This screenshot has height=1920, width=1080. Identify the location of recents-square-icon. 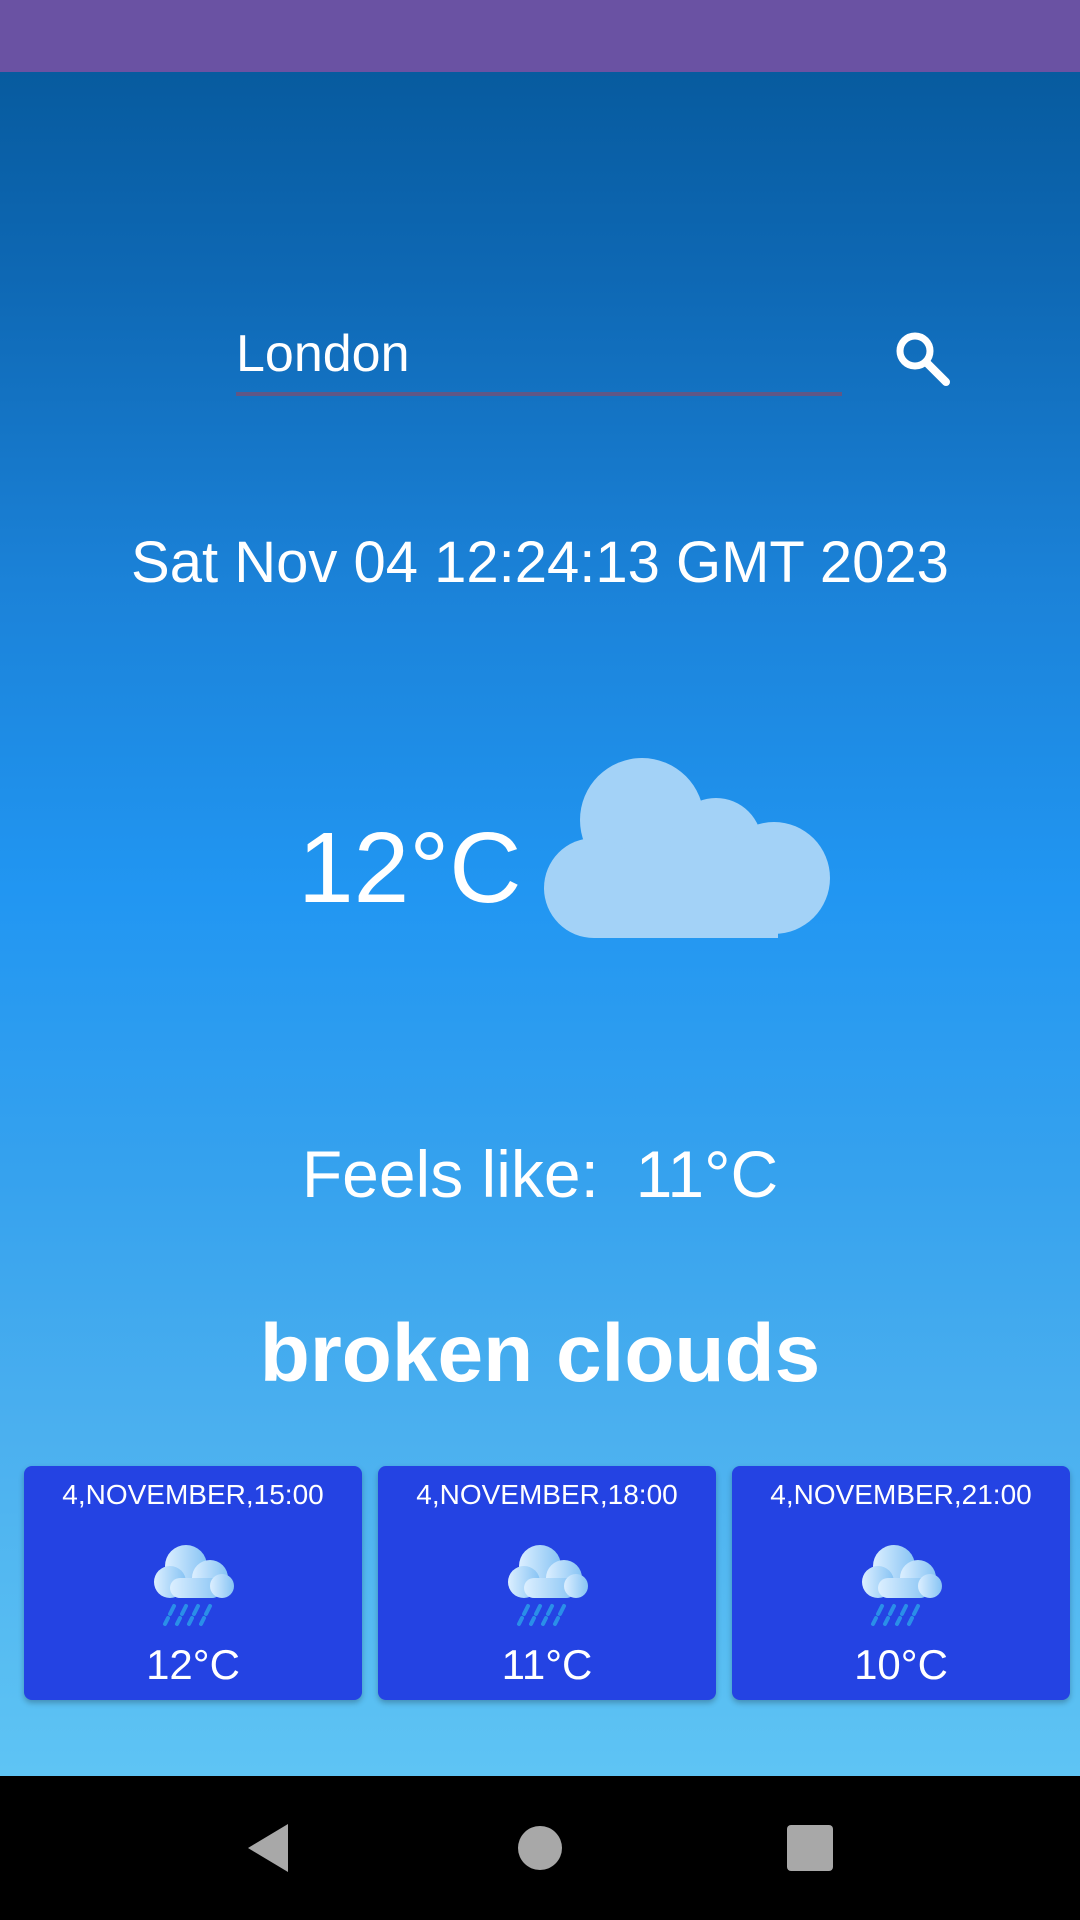
(810, 1848).